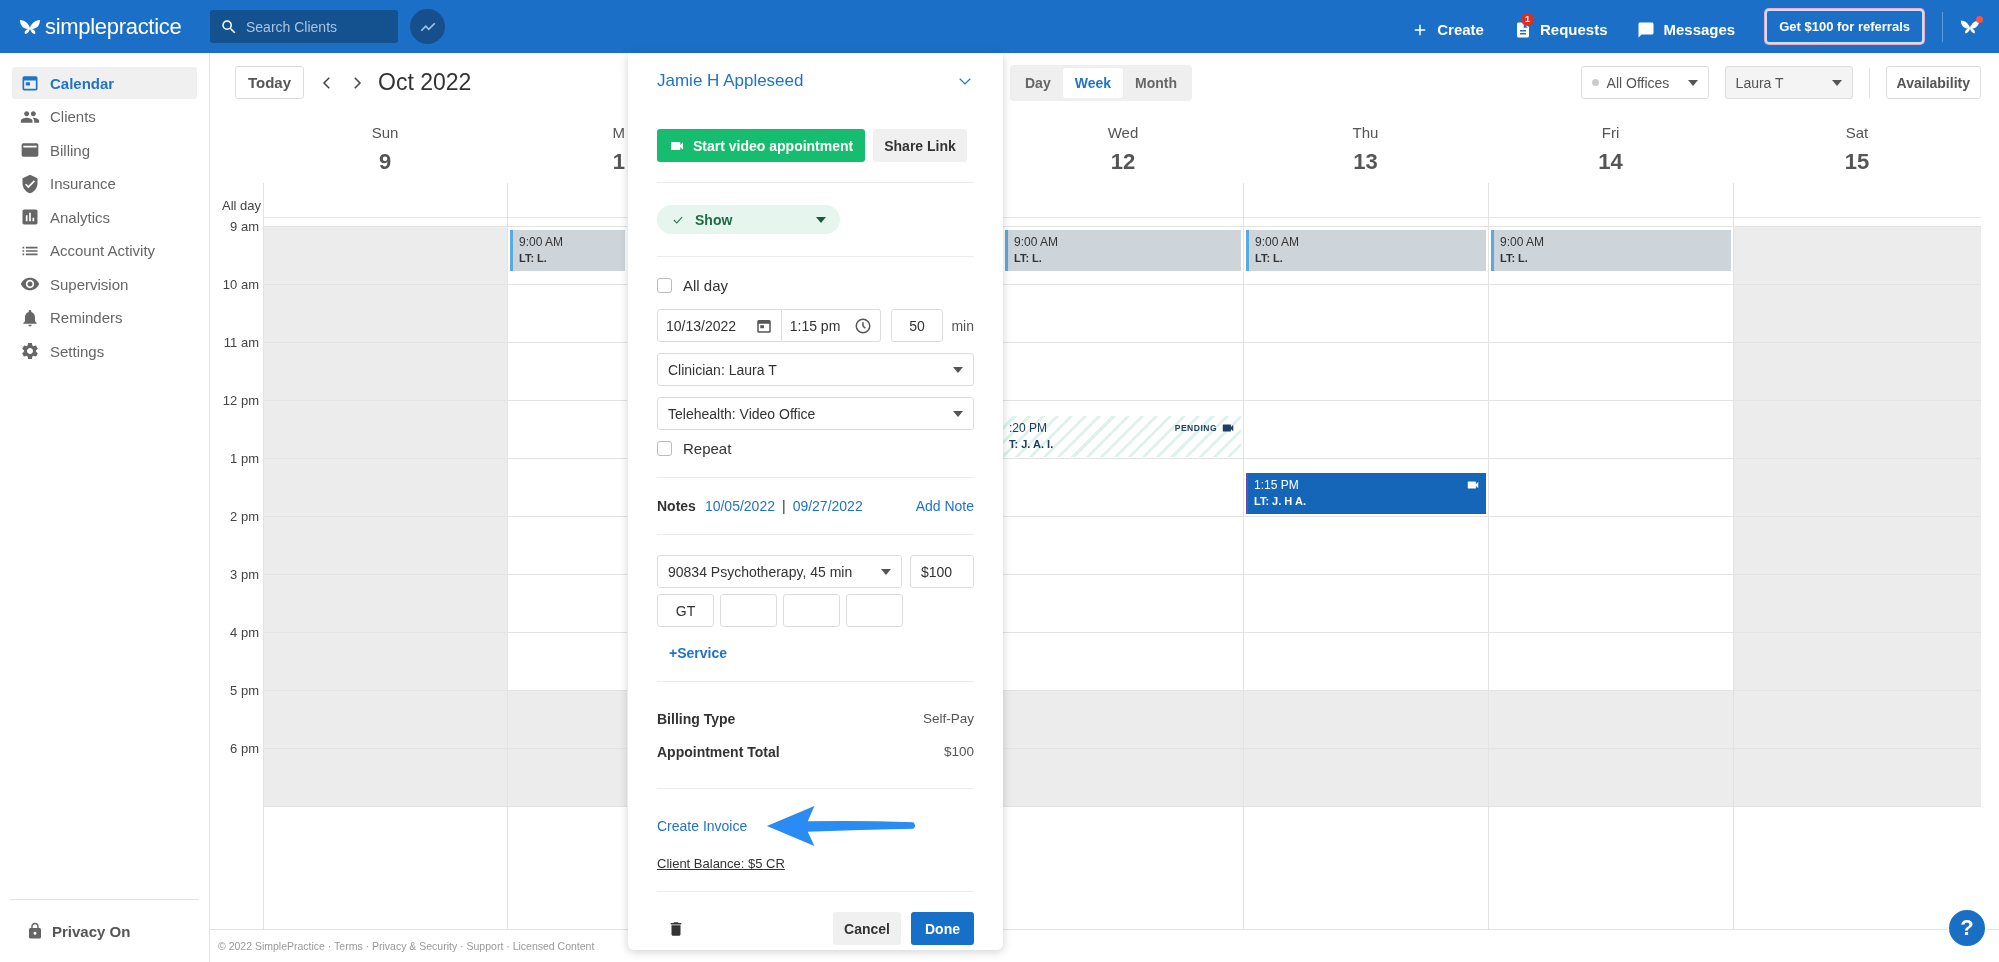 This screenshot has height=962, width=1999. Describe the element at coordinates (1686, 26) in the screenshot. I see `topbar-link: Messages` at that location.